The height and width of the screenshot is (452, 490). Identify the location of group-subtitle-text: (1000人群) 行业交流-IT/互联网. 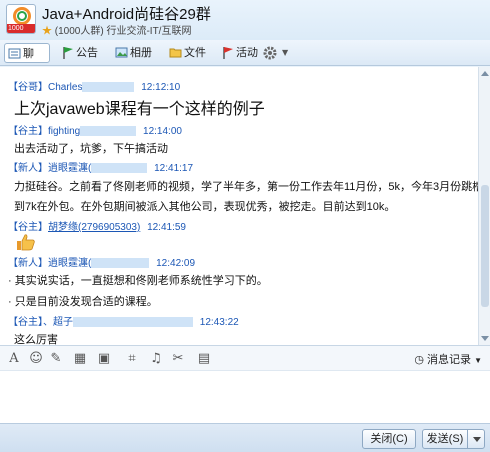
(123, 31).